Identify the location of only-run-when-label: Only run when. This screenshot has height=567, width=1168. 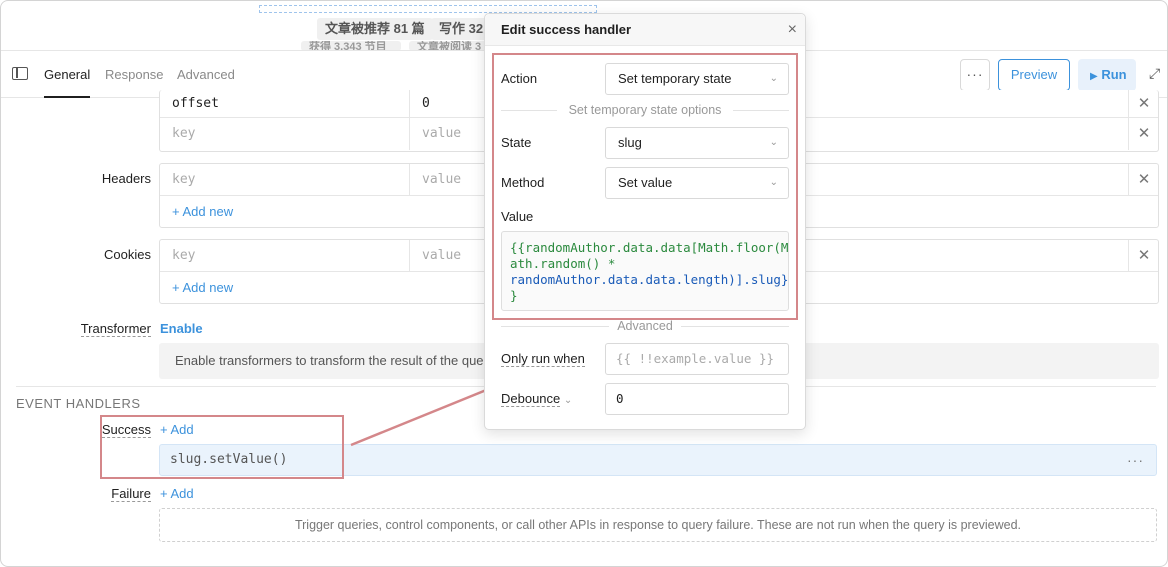
(543, 359).